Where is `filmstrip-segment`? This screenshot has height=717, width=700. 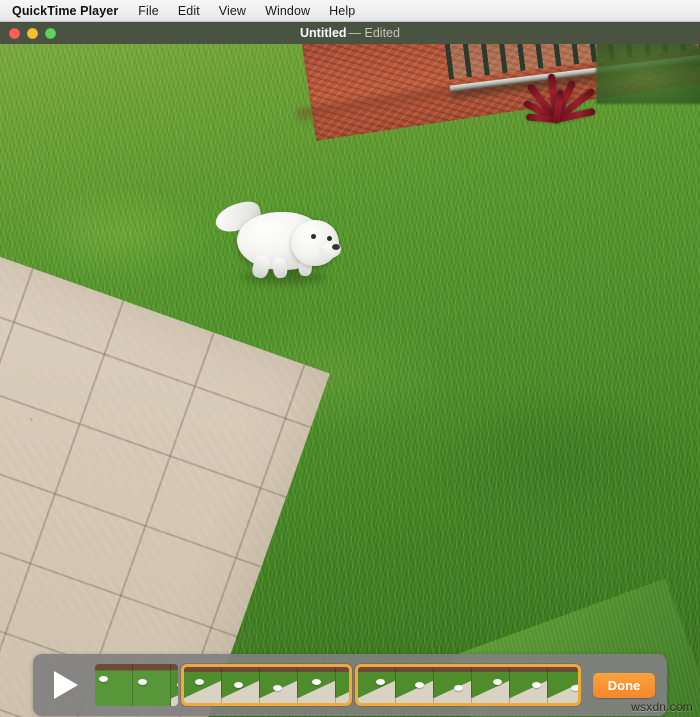 filmstrip-segment is located at coordinates (136, 685).